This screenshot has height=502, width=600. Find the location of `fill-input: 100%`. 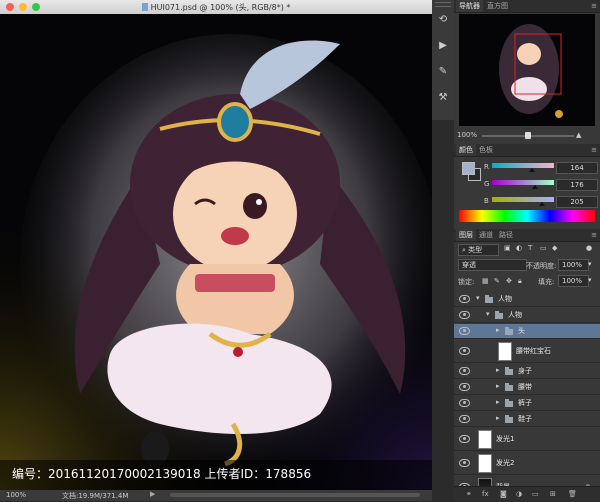

fill-input: 100% is located at coordinates (573, 281).